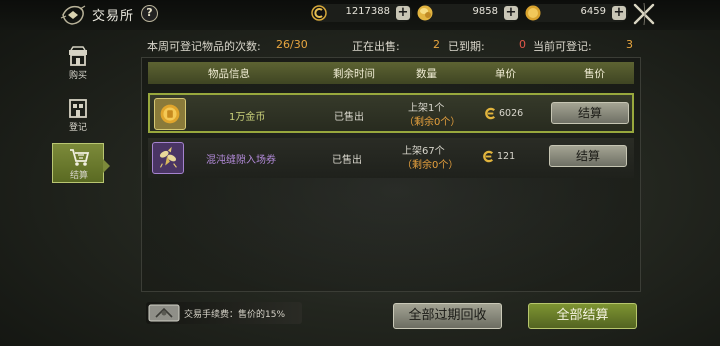  I want to click on sidebar-item-register: 登记, so click(78, 117).